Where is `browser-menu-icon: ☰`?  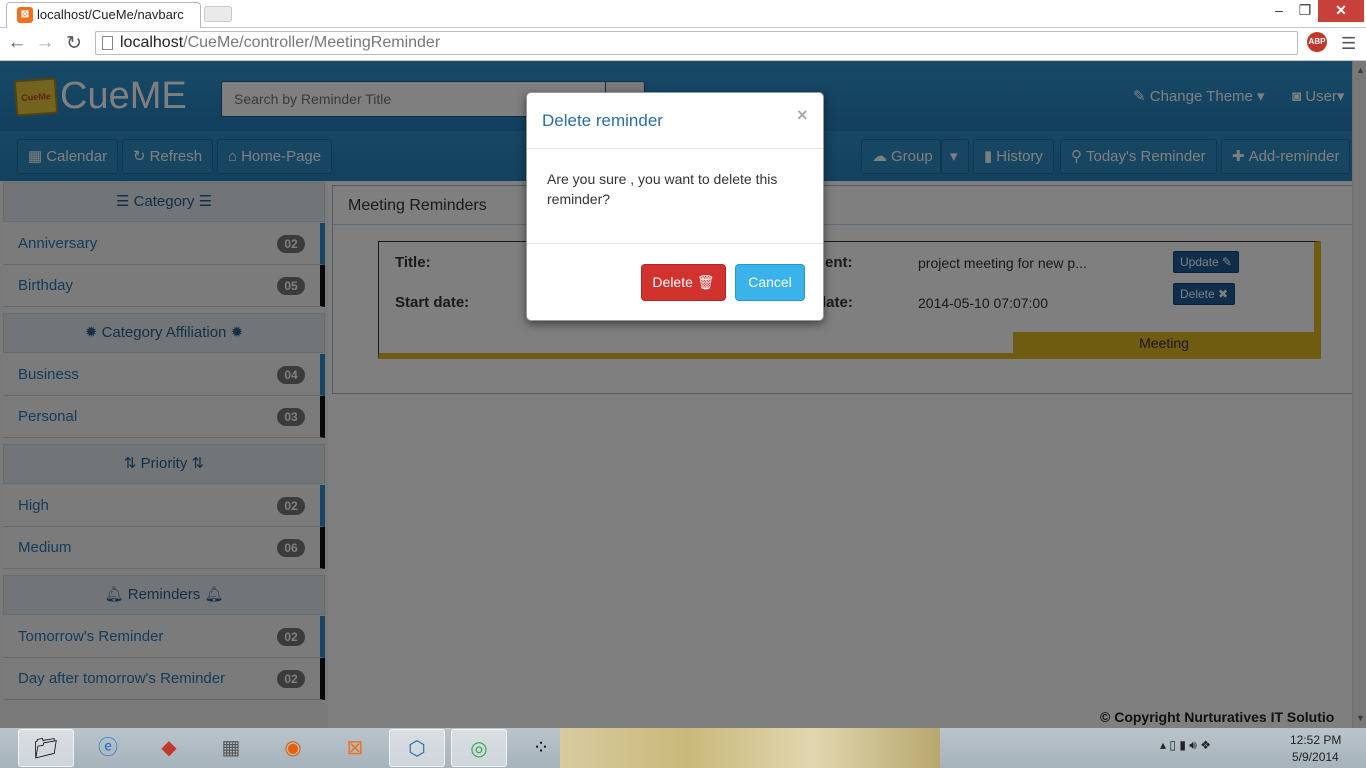
browser-menu-icon: ☰ is located at coordinates (1348, 44).